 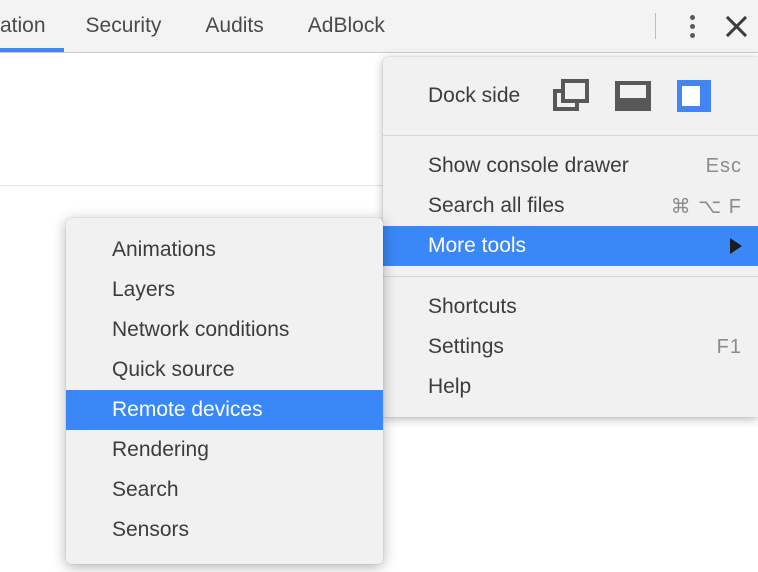 What do you see at coordinates (472, 306) in the screenshot?
I see `menu-item-label: Shortcuts` at bounding box center [472, 306].